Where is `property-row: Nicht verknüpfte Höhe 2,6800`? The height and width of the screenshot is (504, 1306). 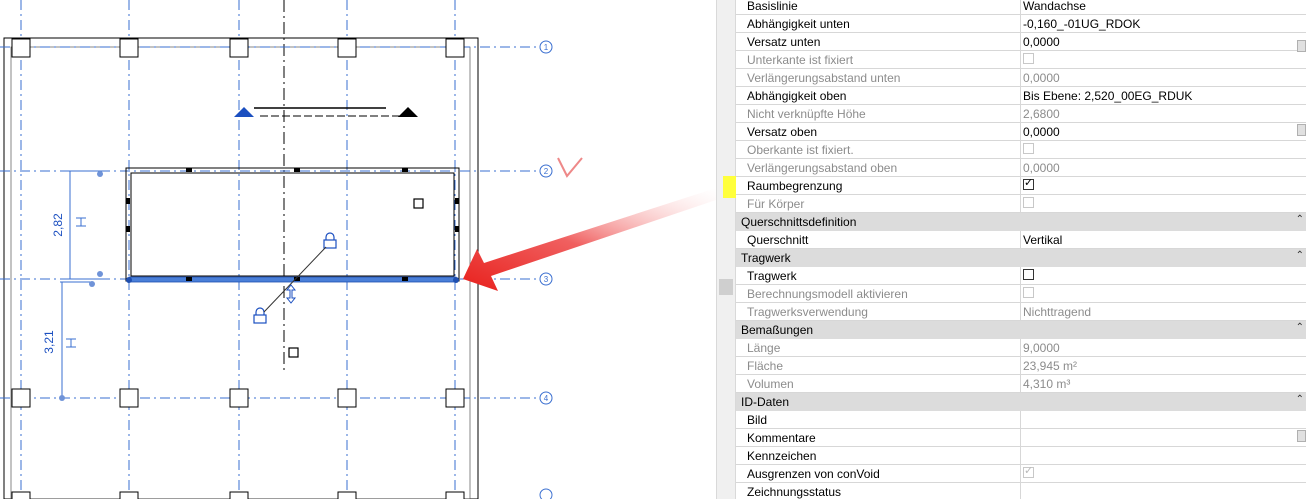
property-row: Nicht verknüpfte Höhe 2,6800 is located at coordinates (1021, 114).